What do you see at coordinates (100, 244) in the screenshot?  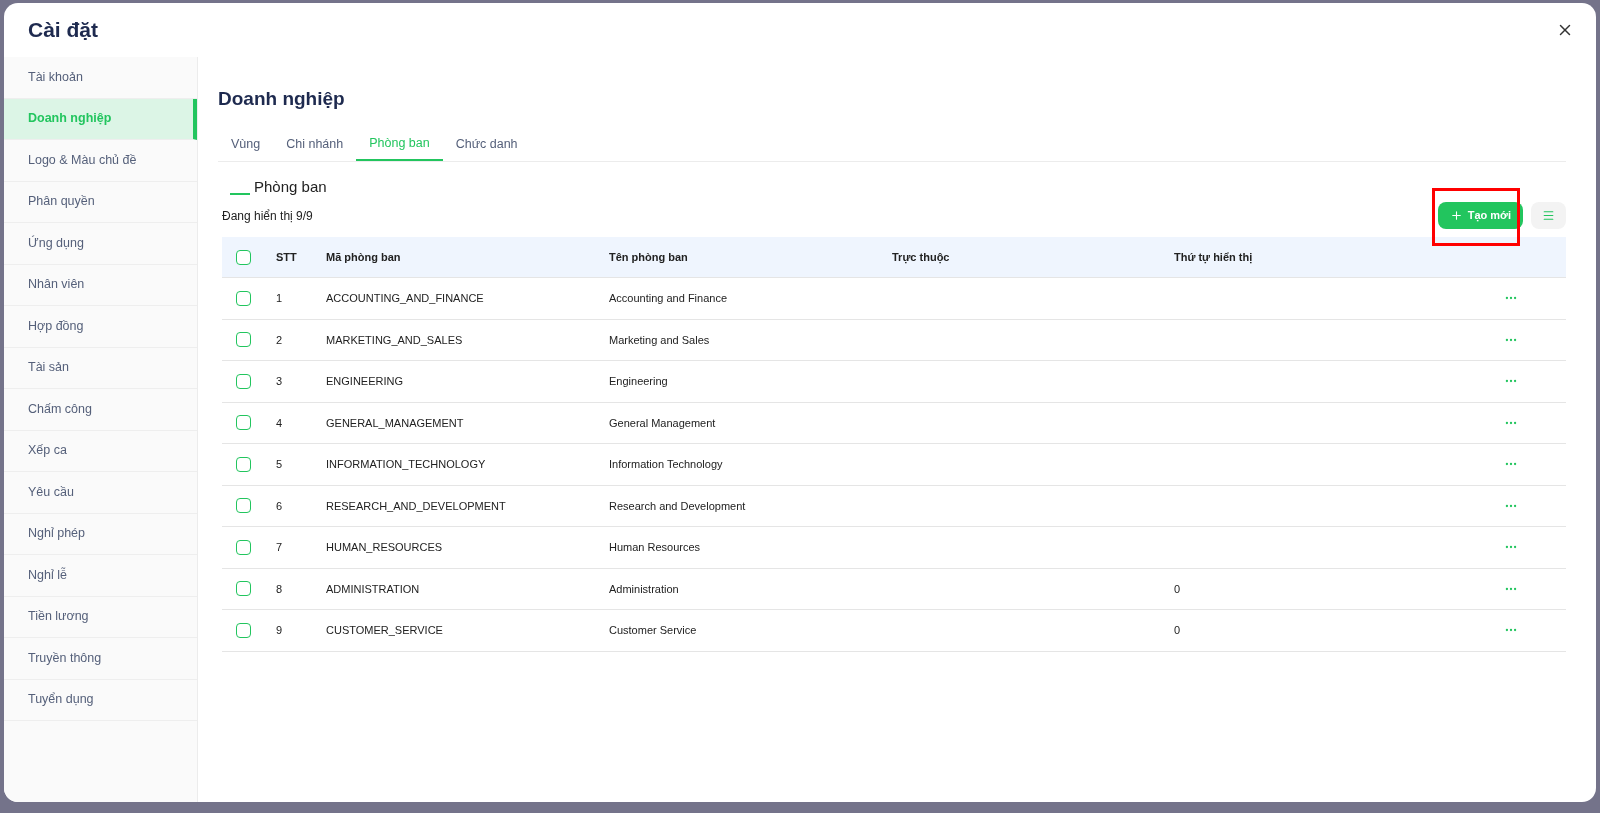 I see `sidebar-item: Ứng dụng` at bounding box center [100, 244].